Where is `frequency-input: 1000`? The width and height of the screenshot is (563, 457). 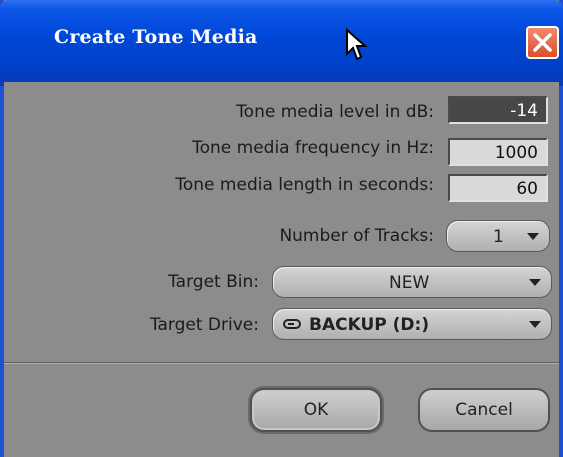 frequency-input: 1000 is located at coordinates (498, 152).